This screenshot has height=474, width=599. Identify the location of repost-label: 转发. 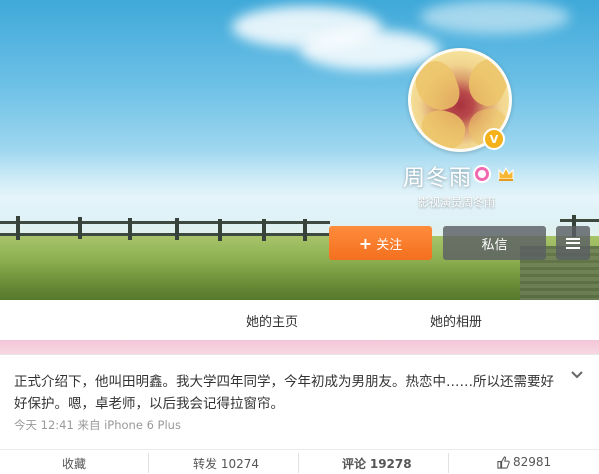
(205, 464).